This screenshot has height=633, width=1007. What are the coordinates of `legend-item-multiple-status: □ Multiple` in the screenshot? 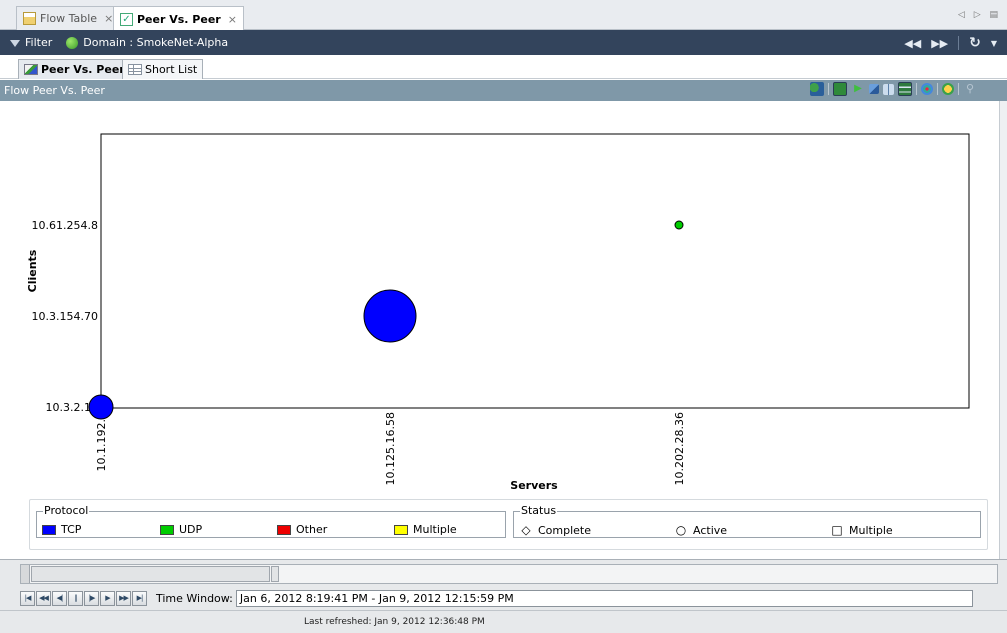 It's located at (861, 530).